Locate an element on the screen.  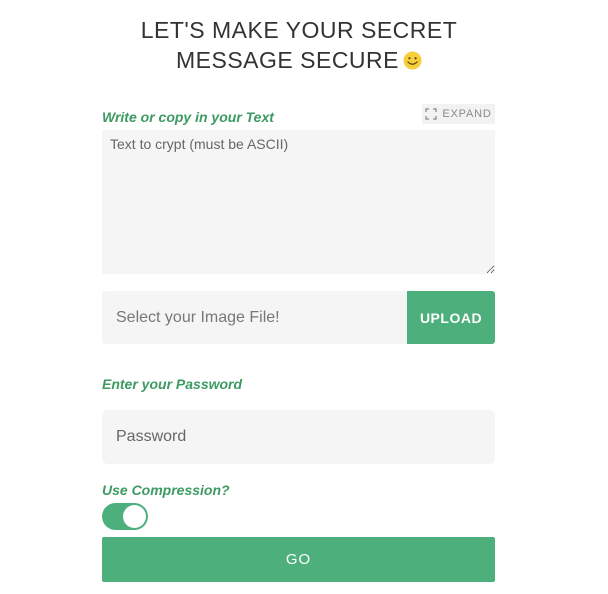
upload-button: UPLOAD is located at coordinates (451, 317).